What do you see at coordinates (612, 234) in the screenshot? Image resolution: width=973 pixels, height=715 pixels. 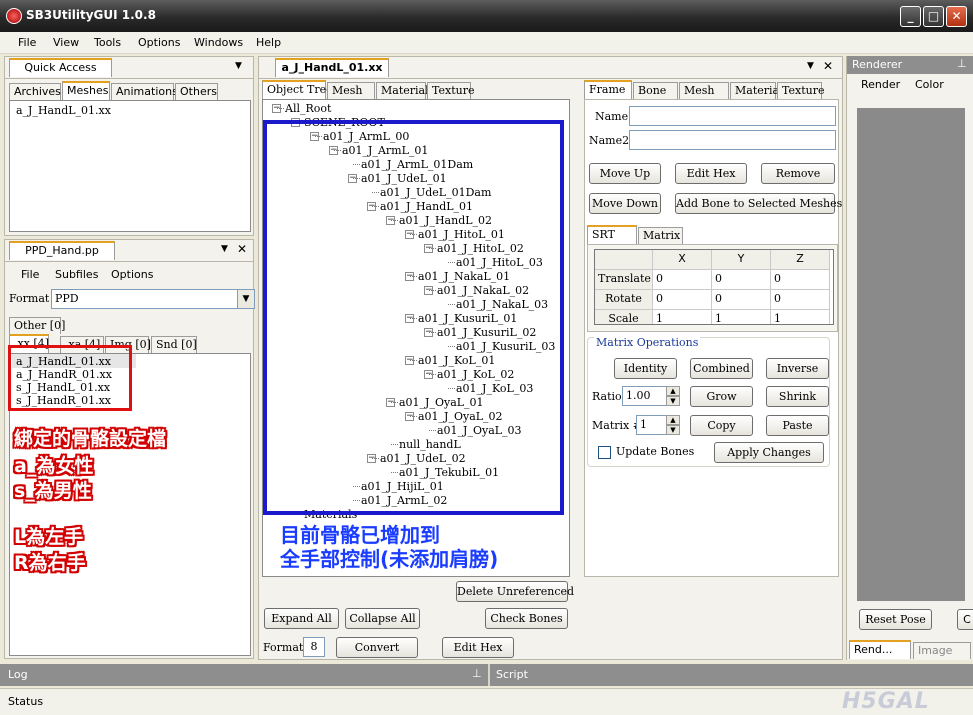 I see `tab-srt: SRT` at bounding box center [612, 234].